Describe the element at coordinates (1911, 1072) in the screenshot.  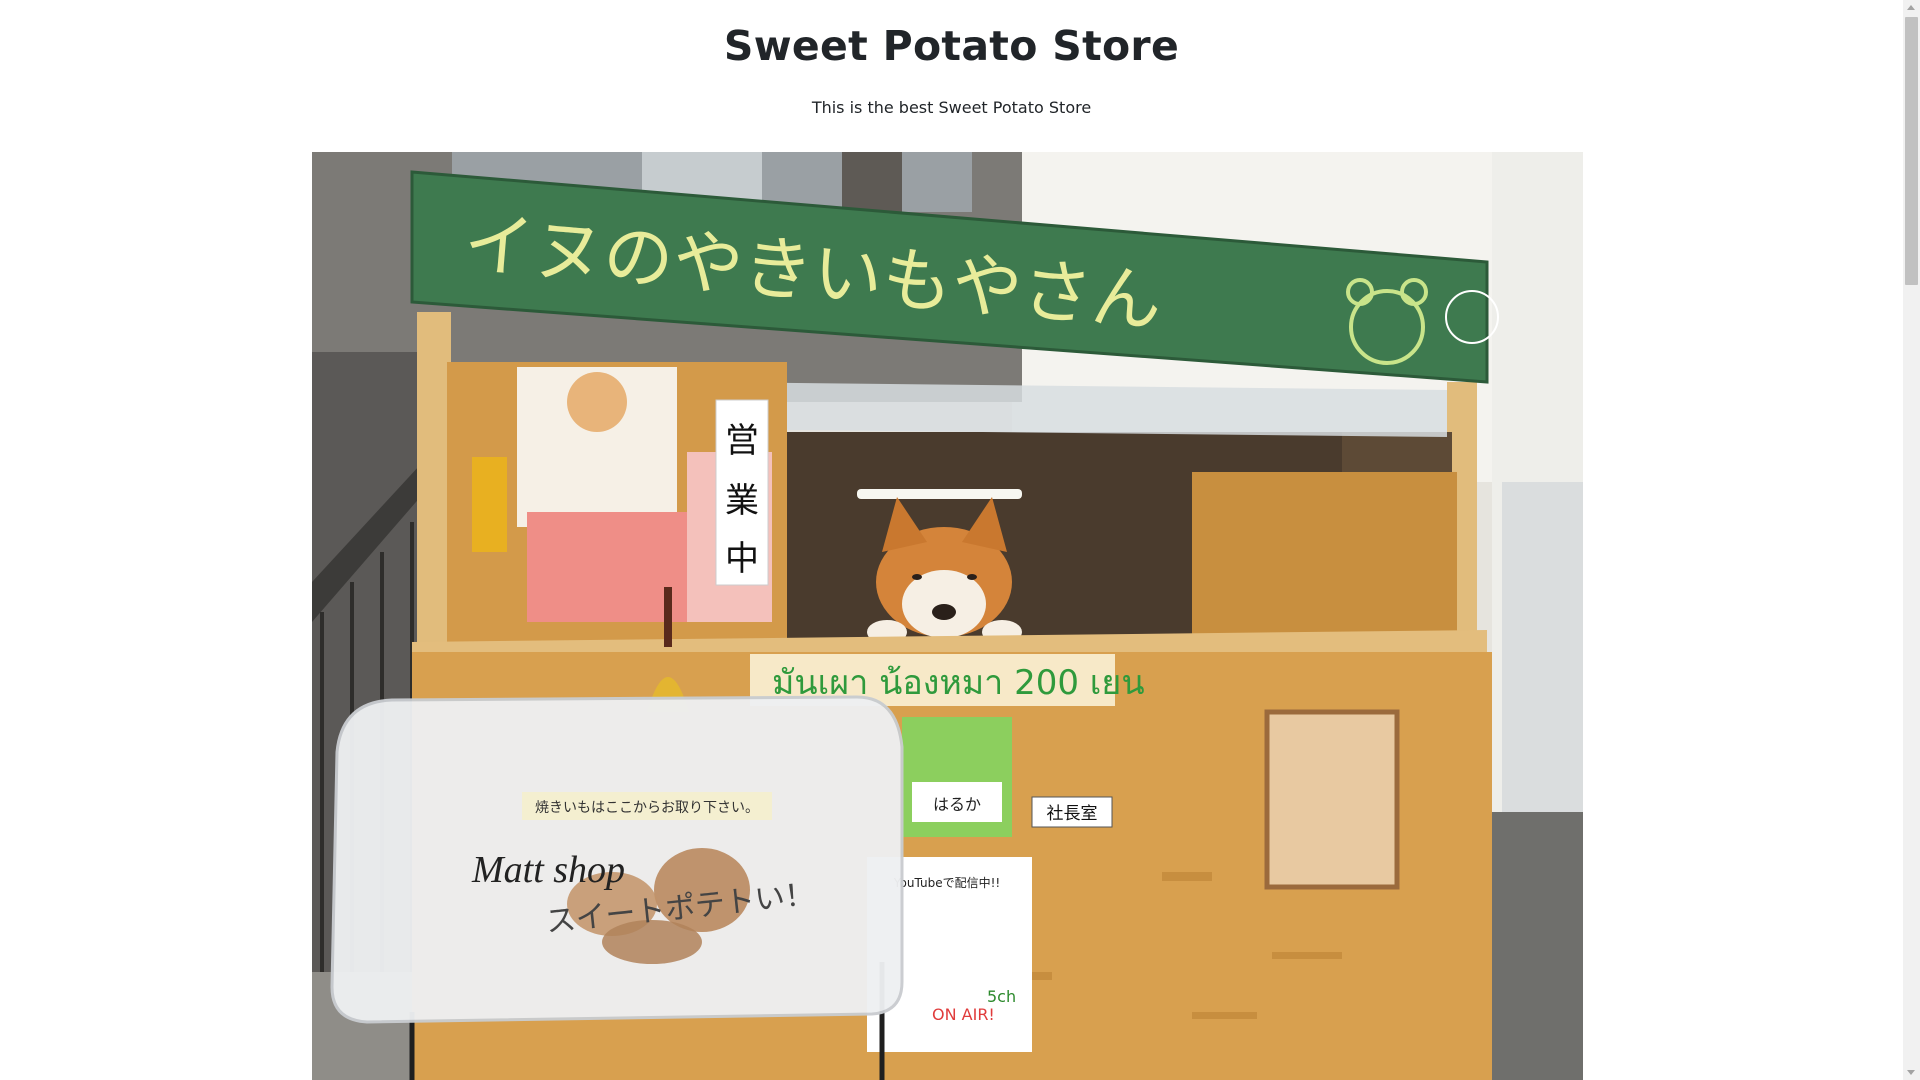
I see `scroll-down-arrow-icon` at that location.